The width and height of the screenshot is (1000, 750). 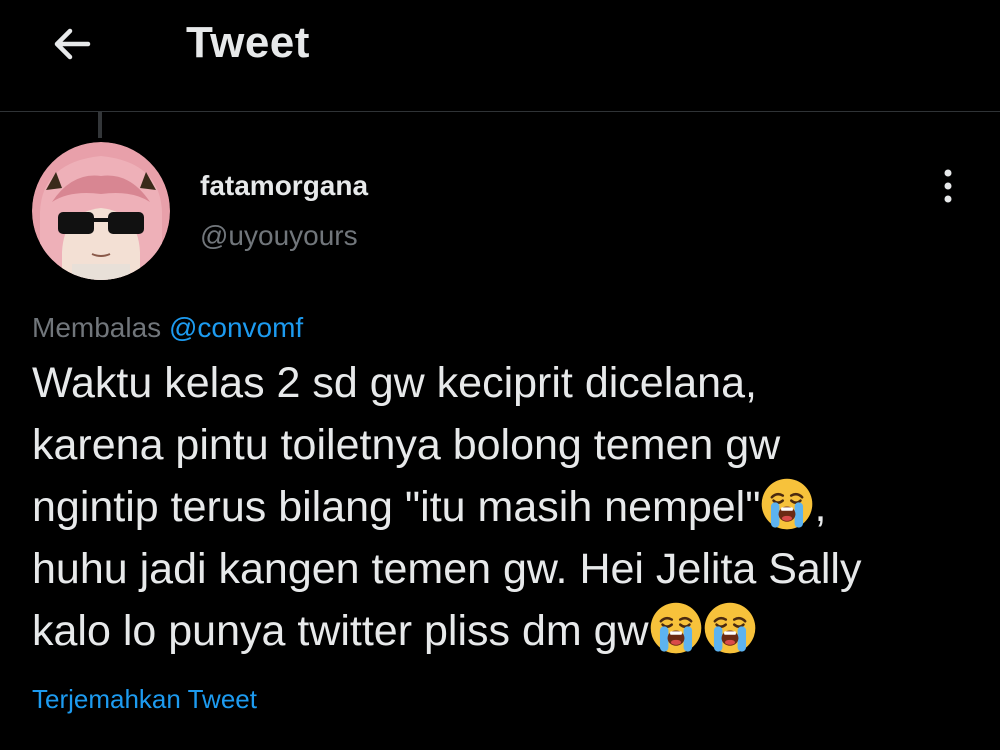 I want to click on arrow-left-icon, so click(x=72, y=44).